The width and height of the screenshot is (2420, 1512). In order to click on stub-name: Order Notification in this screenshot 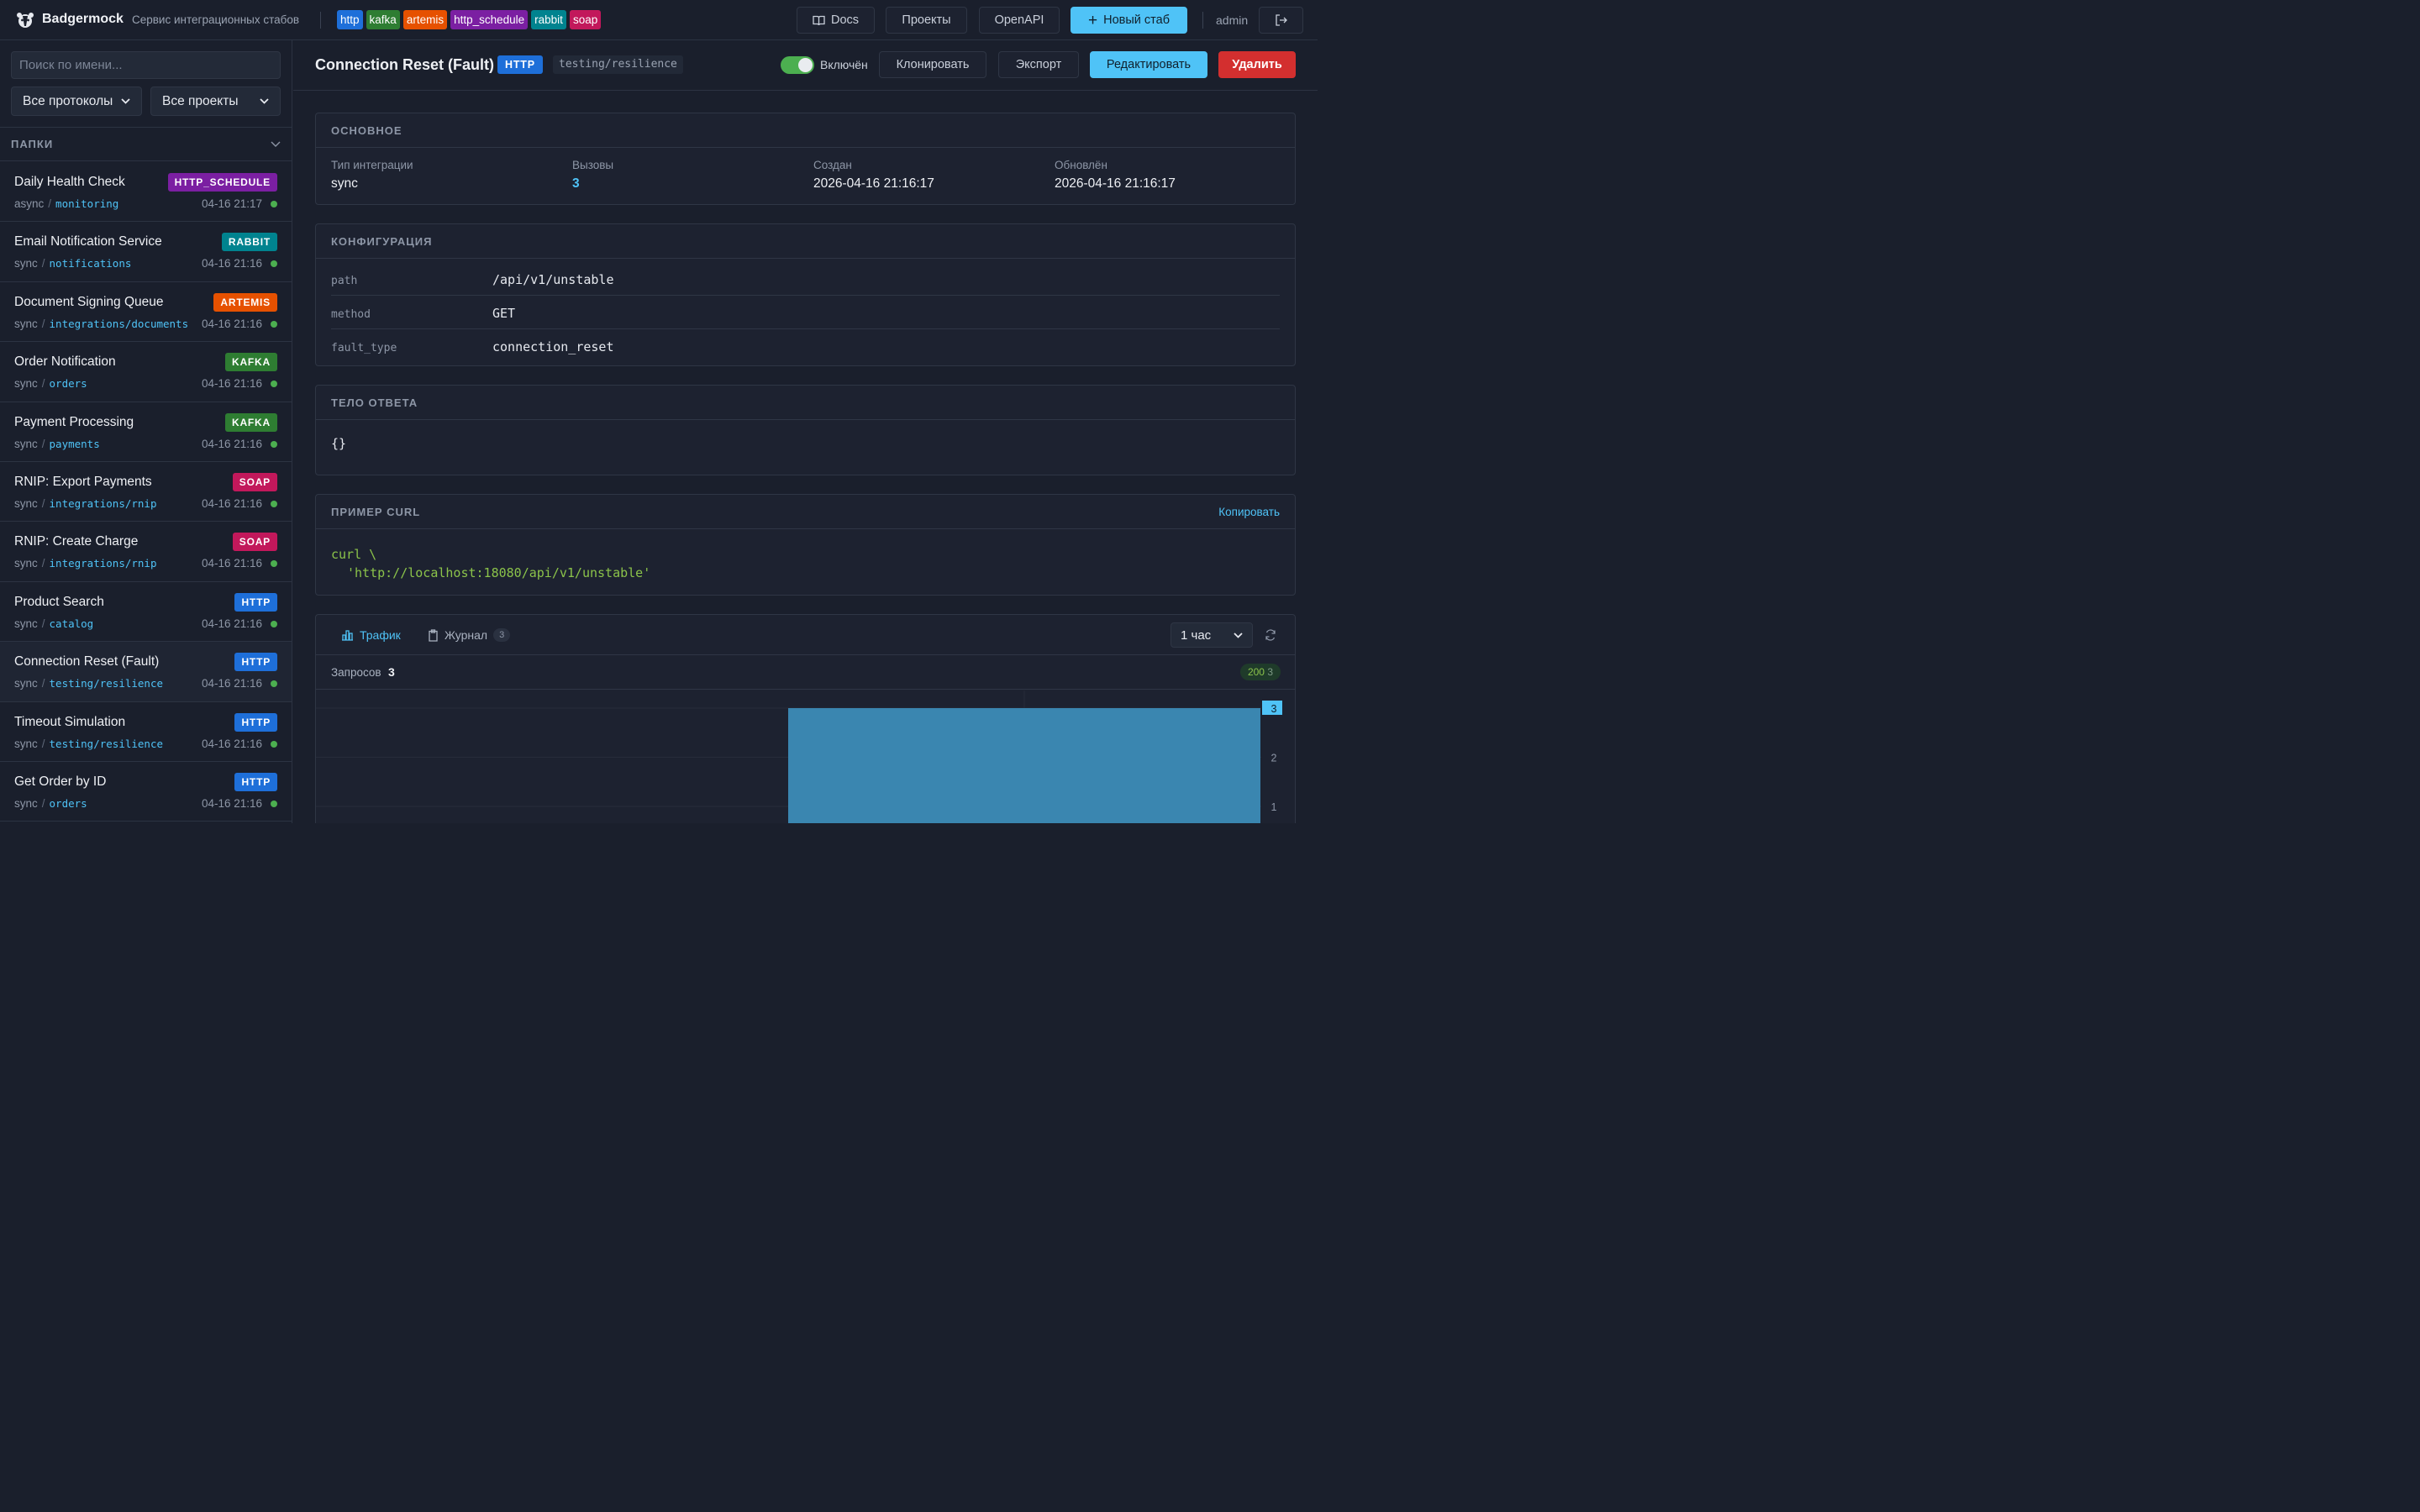, I will do `click(65, 362)`.